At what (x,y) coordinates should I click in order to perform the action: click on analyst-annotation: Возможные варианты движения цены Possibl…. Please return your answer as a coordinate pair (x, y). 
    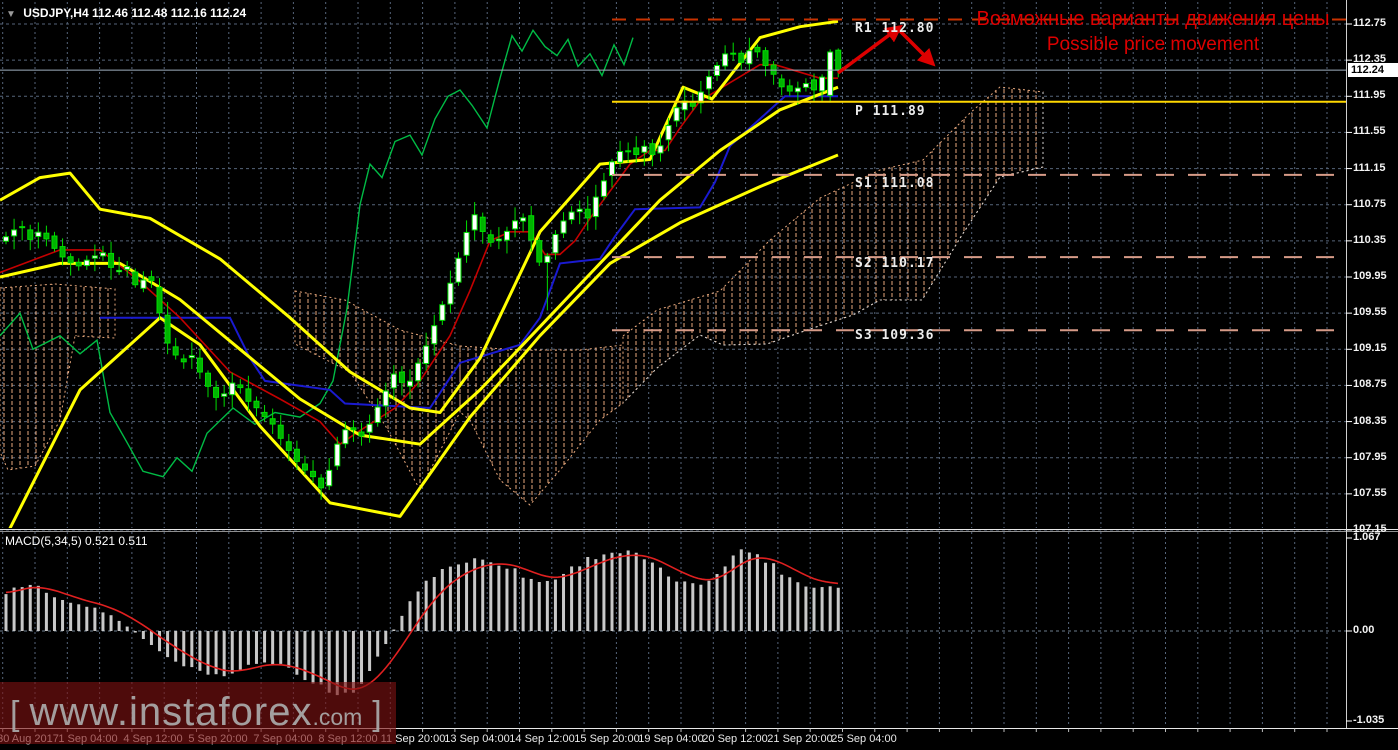
    Looking at the image, I should click on (1153, 32).